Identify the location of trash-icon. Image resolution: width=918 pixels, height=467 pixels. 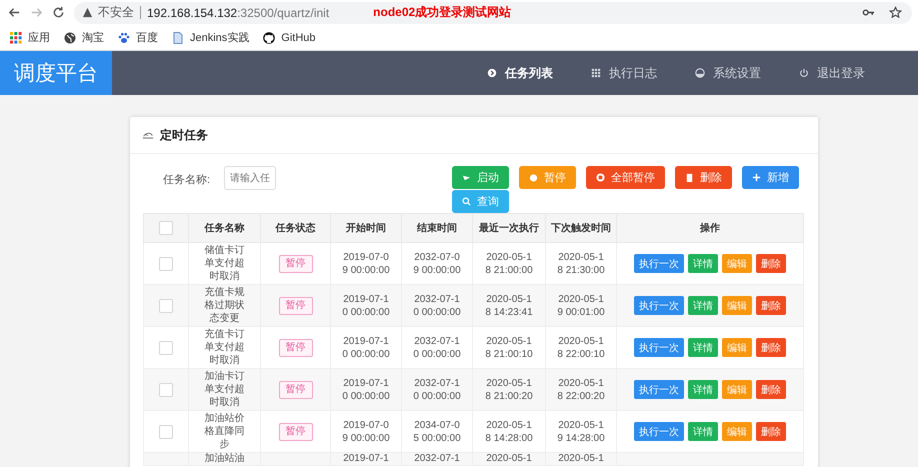
(689, 177).